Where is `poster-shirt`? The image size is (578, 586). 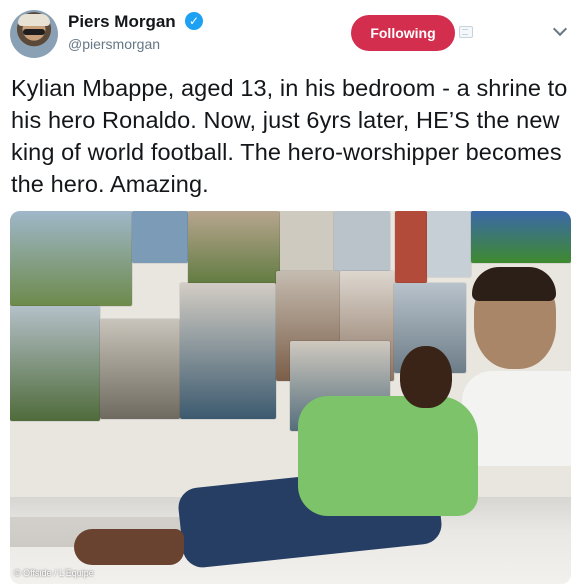 poster-shirt is located at coordinates (516, 418).